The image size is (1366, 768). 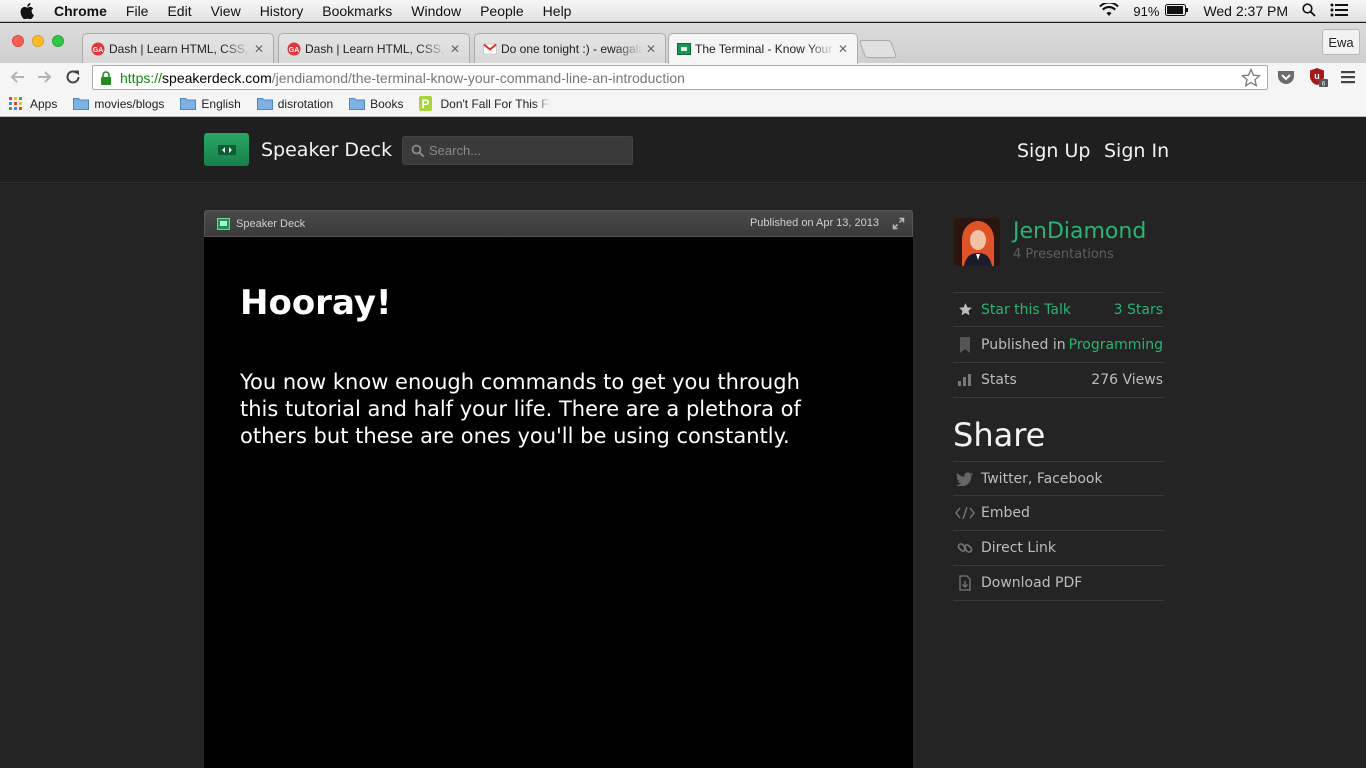 What do you see at coordinates (814, 223) in the screenshot?
I see `published-date: Published on Apr 13, 2013` at bounding box center [814, 223].